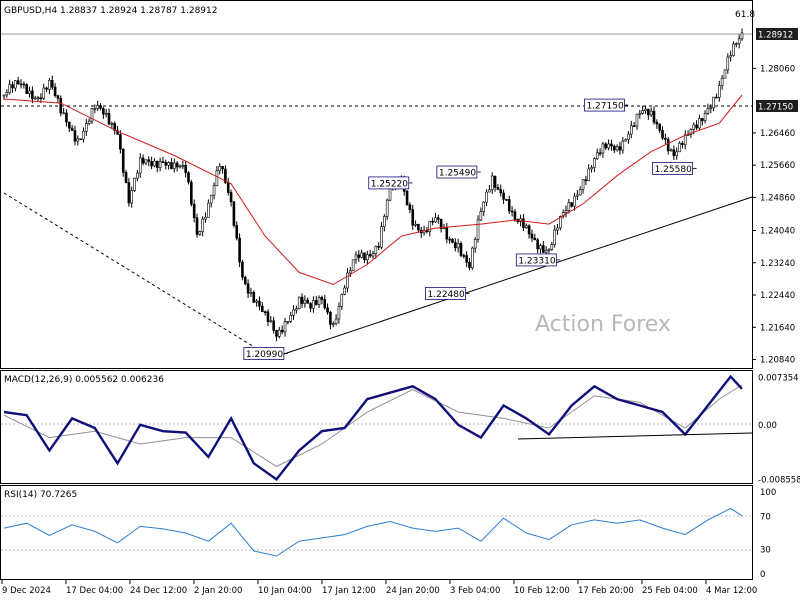 The width and height of the screenshot is (800, 604). I want to click on callout-label: 1.25220, so click(389, 184).